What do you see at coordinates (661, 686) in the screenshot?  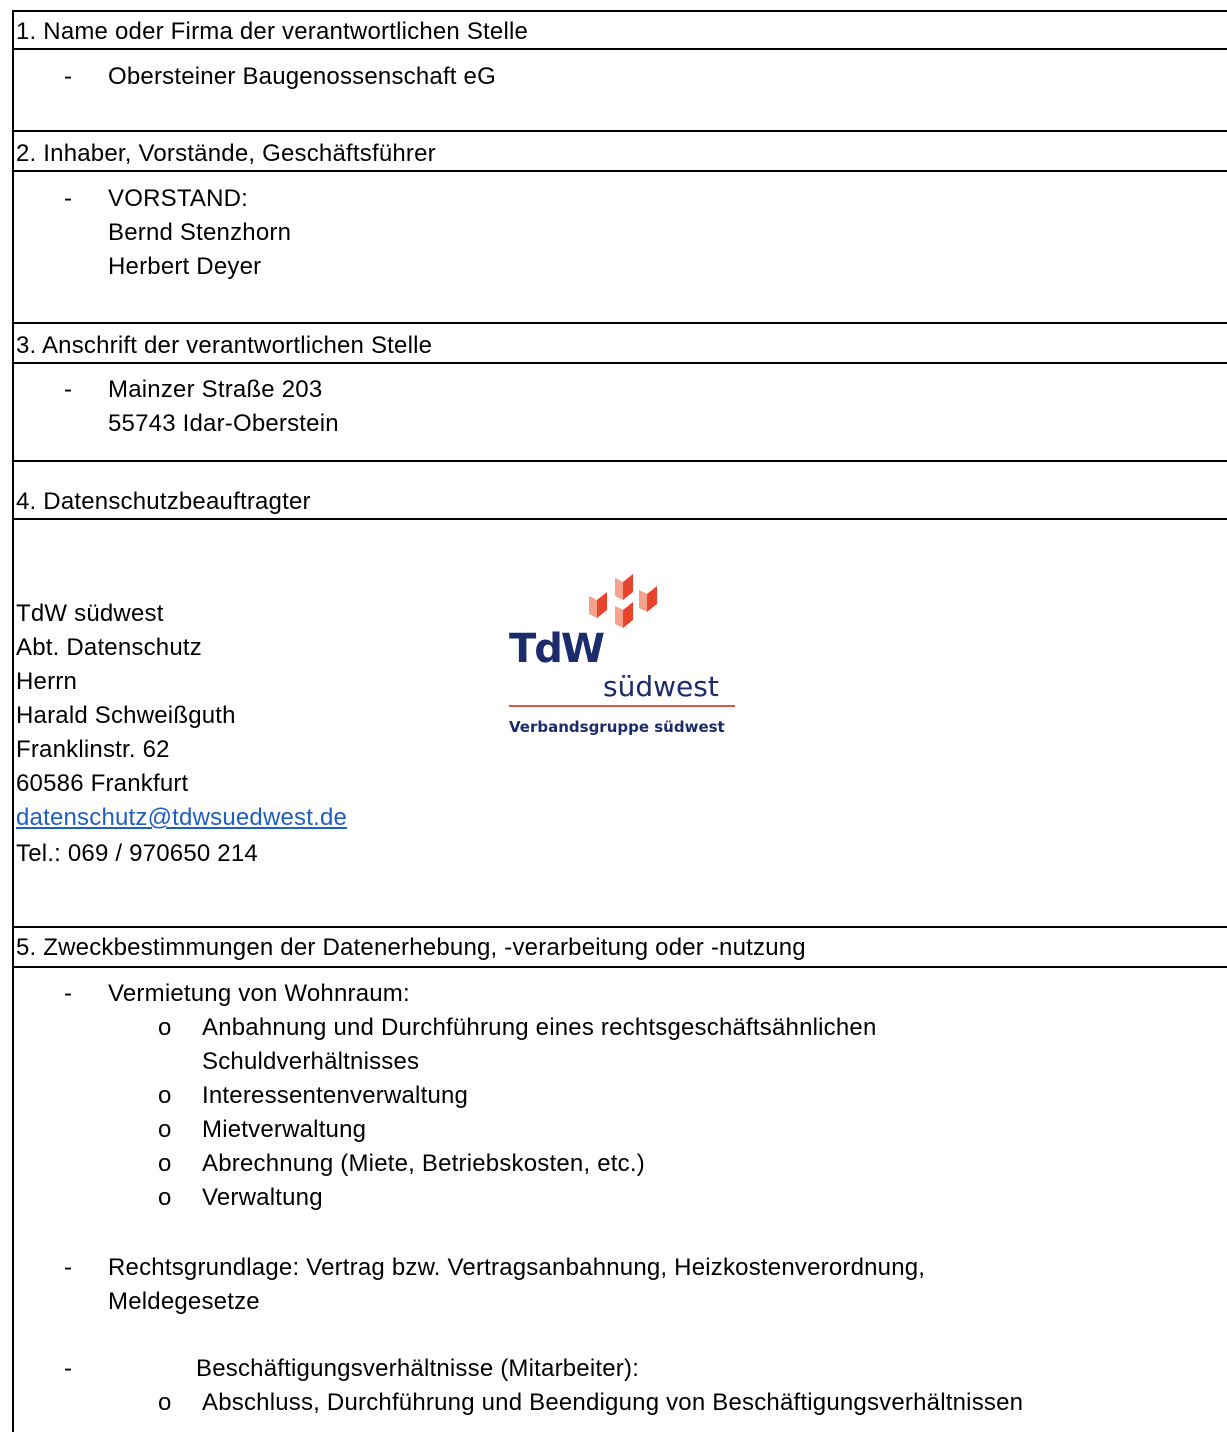 I see `logo-subtitle: südwest` at bounding box center [661, 686].